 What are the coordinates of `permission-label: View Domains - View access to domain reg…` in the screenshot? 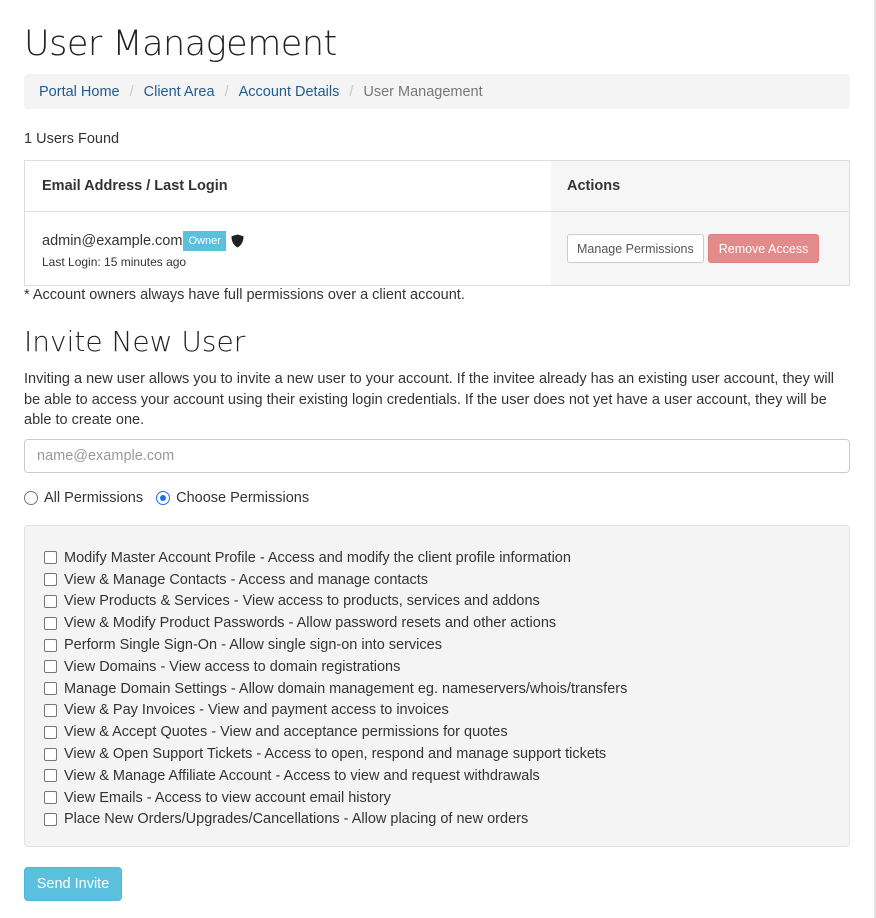 It's located at (232, 666).